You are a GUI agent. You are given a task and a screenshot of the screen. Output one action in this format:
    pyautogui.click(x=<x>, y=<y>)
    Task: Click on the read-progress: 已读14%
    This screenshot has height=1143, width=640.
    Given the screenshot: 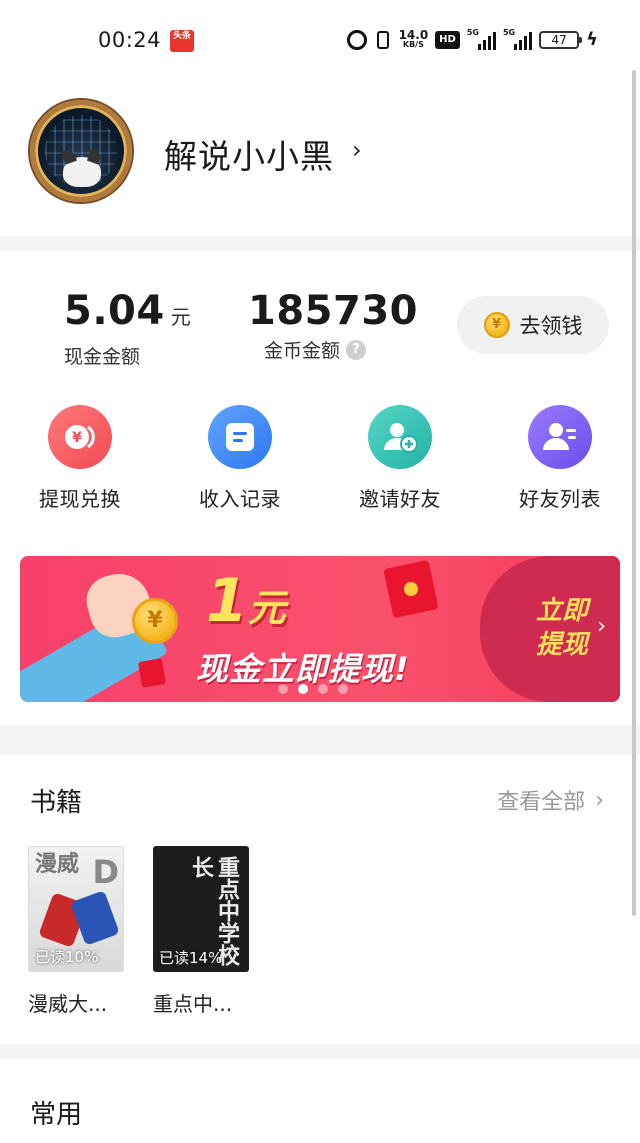 What is the action you would take?
    pyautogui.click(x=191, y=958)
    